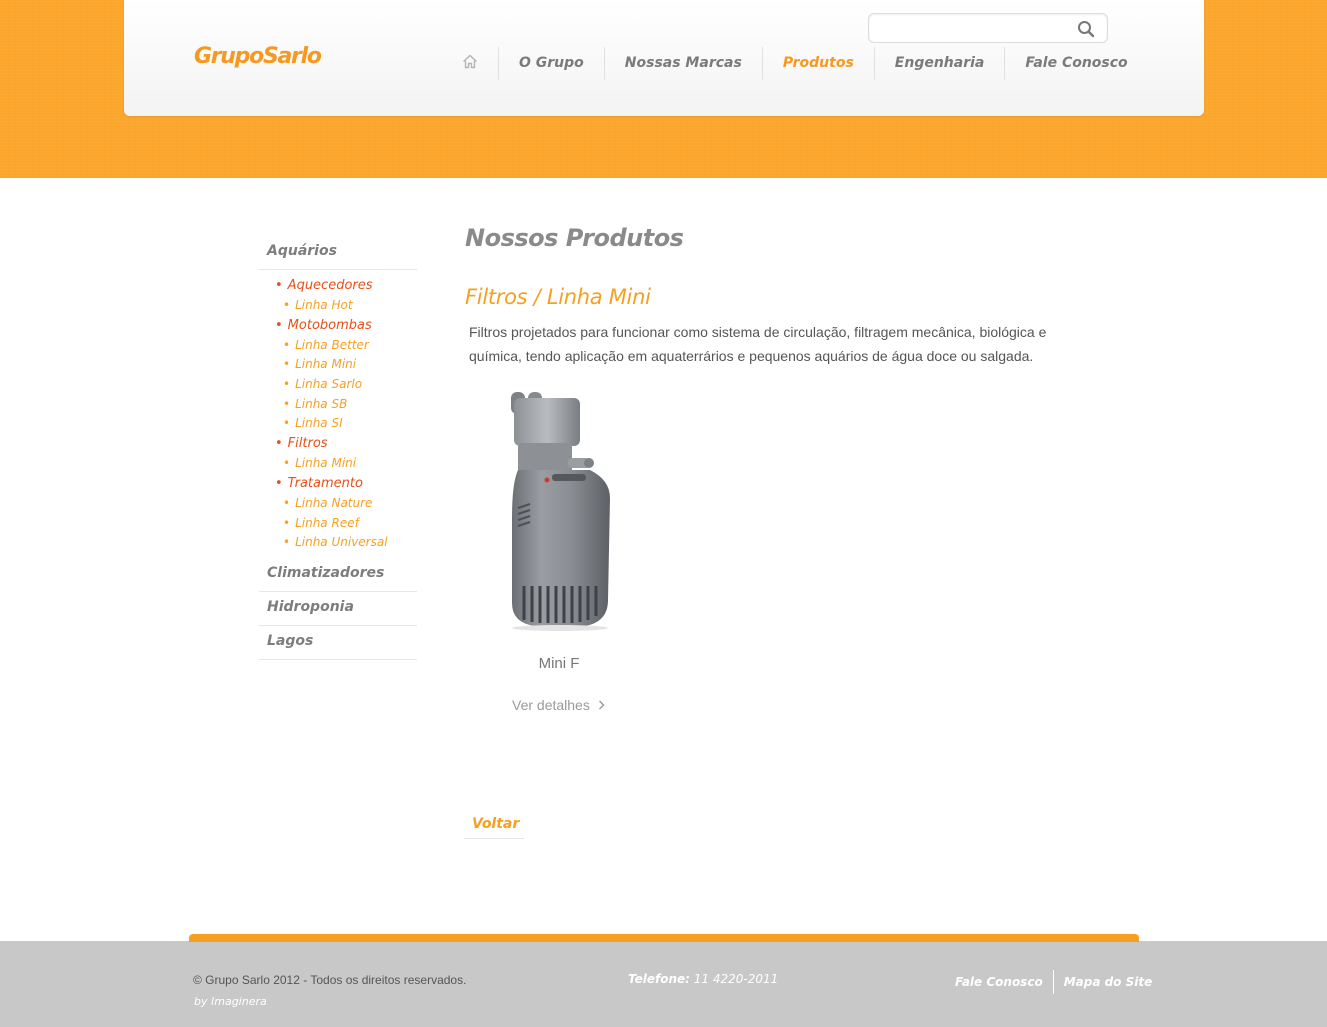 The height and width of the screenshot is (1027, 1327). I want to click on sidebar-line-linha-universal: • Linha Universal, so click(338, 543).